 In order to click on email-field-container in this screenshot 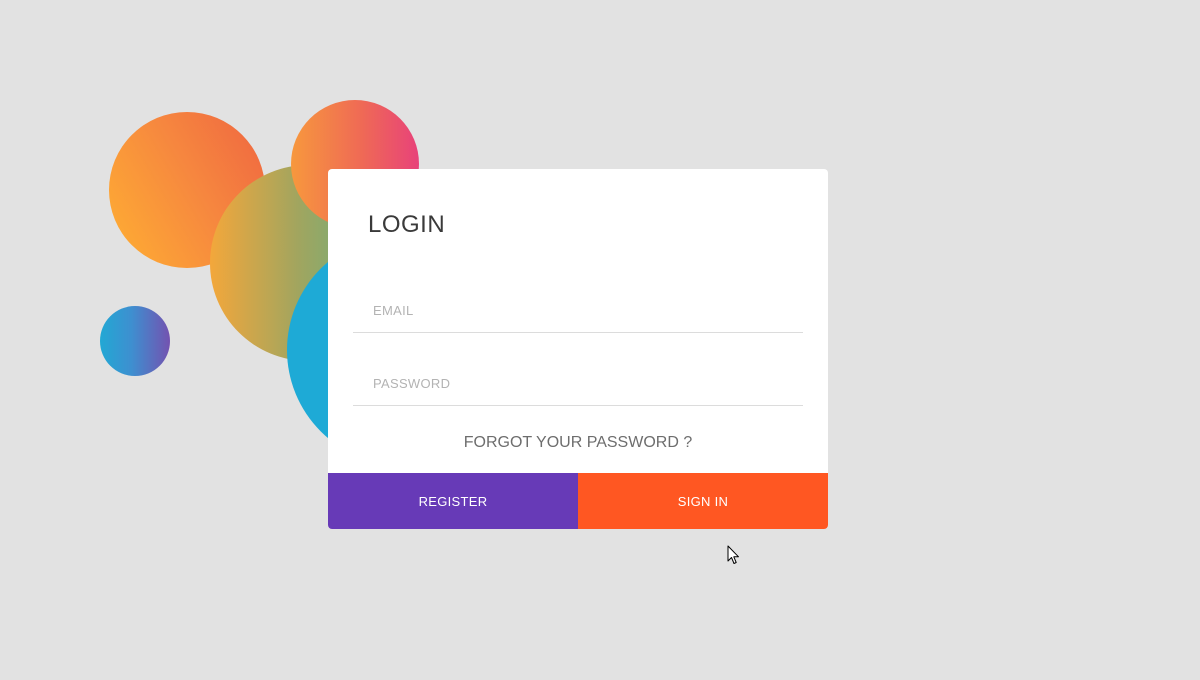, I will do `click(578, 310)`.